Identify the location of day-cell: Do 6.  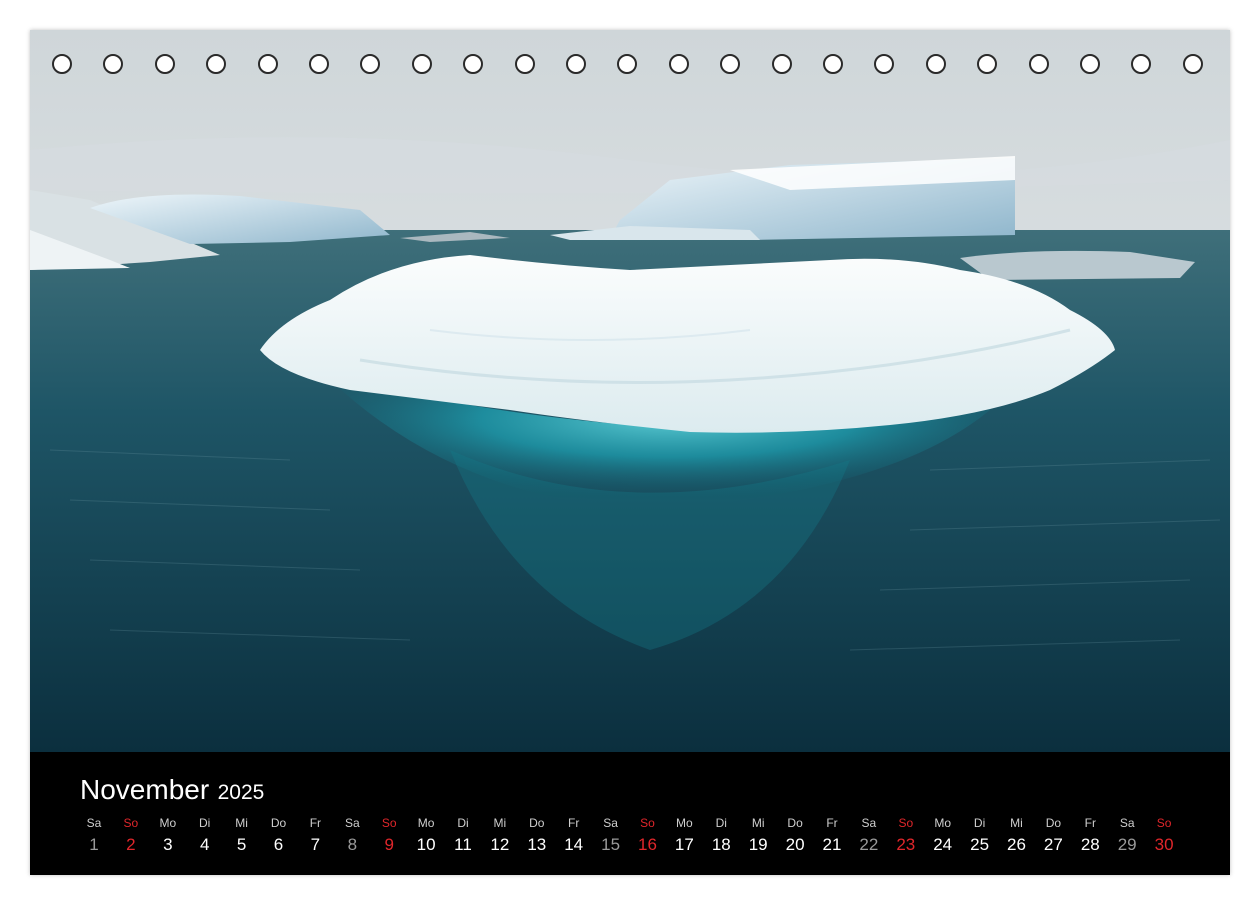
(279, 836).